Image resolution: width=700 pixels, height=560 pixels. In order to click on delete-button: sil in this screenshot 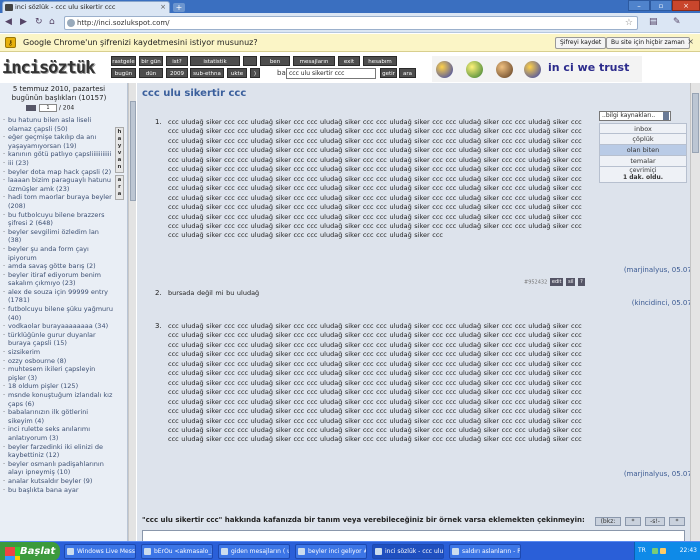, I will do `click(571, 282)`.